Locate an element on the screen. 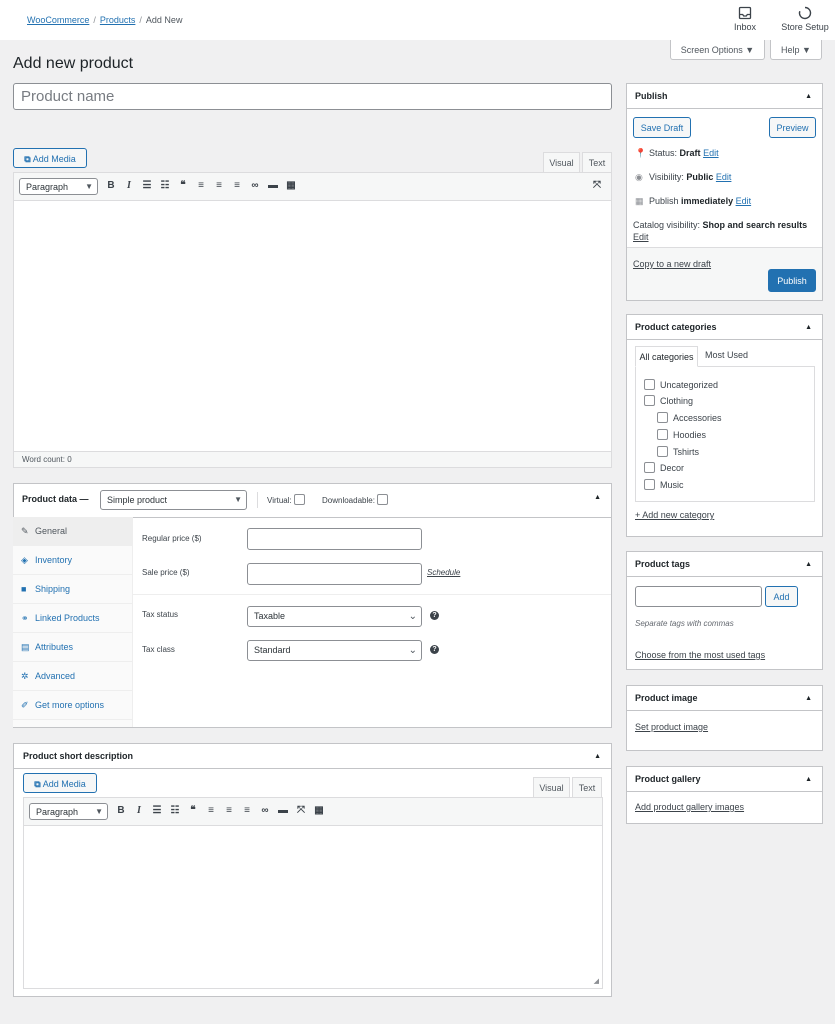  tag-input is located at coordinates (698, 596).